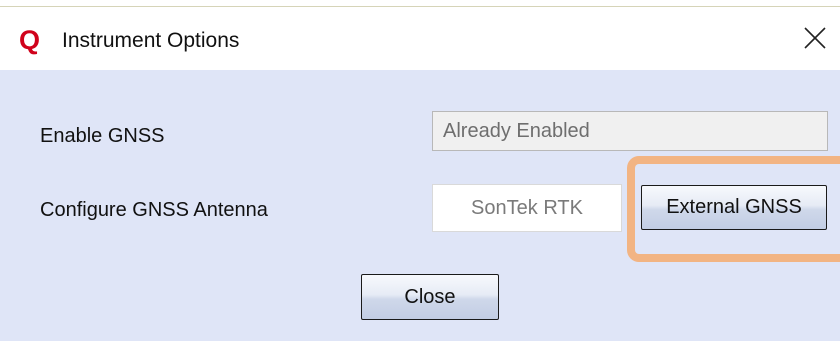 This screenshot has height=341, width=840. Describe the element at coordinates (630, 131) in the screenshot. I see `gnss-status-field: Already Enabled` at that location.